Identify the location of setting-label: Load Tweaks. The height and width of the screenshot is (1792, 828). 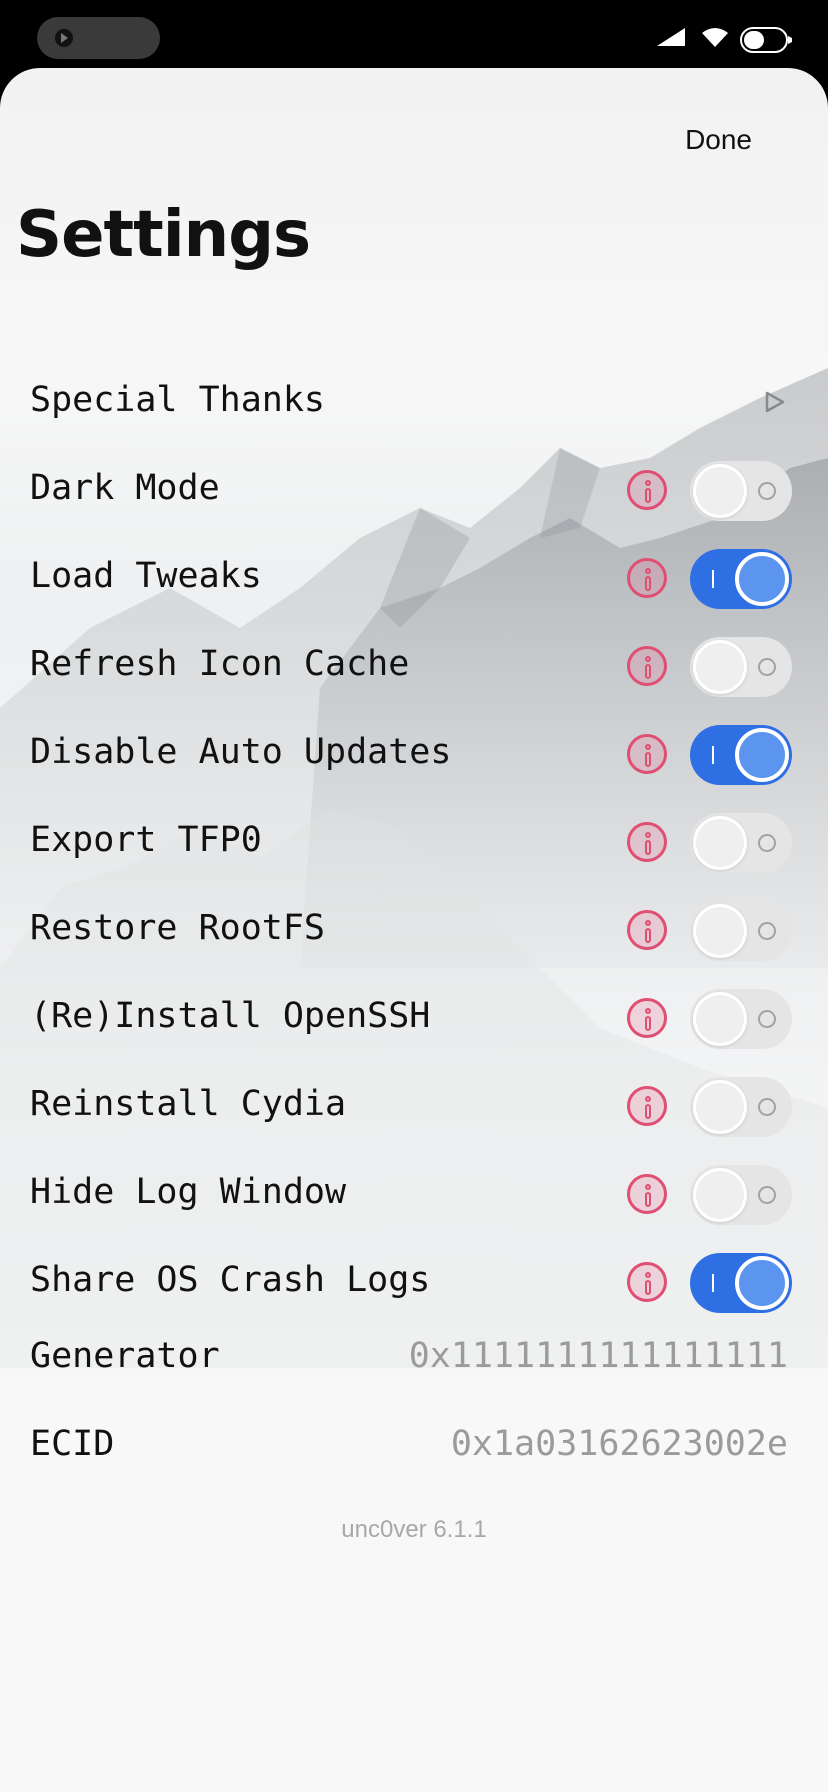
(146, 576).